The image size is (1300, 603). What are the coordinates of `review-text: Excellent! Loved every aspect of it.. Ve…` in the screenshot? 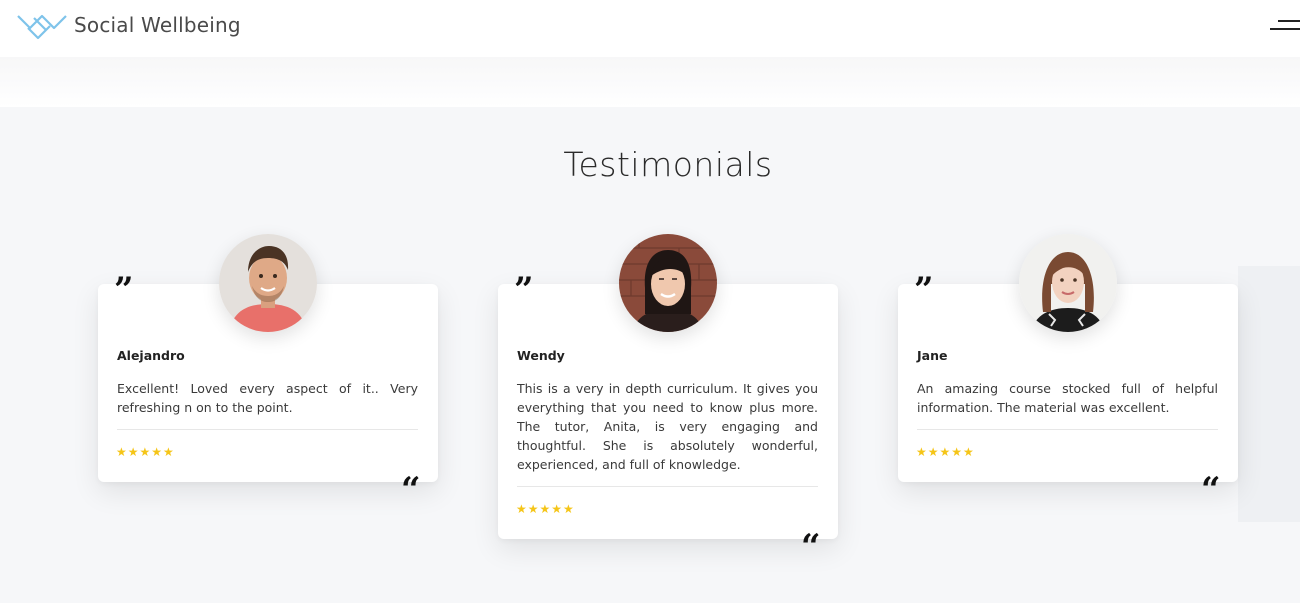 It's located at (267, 398).